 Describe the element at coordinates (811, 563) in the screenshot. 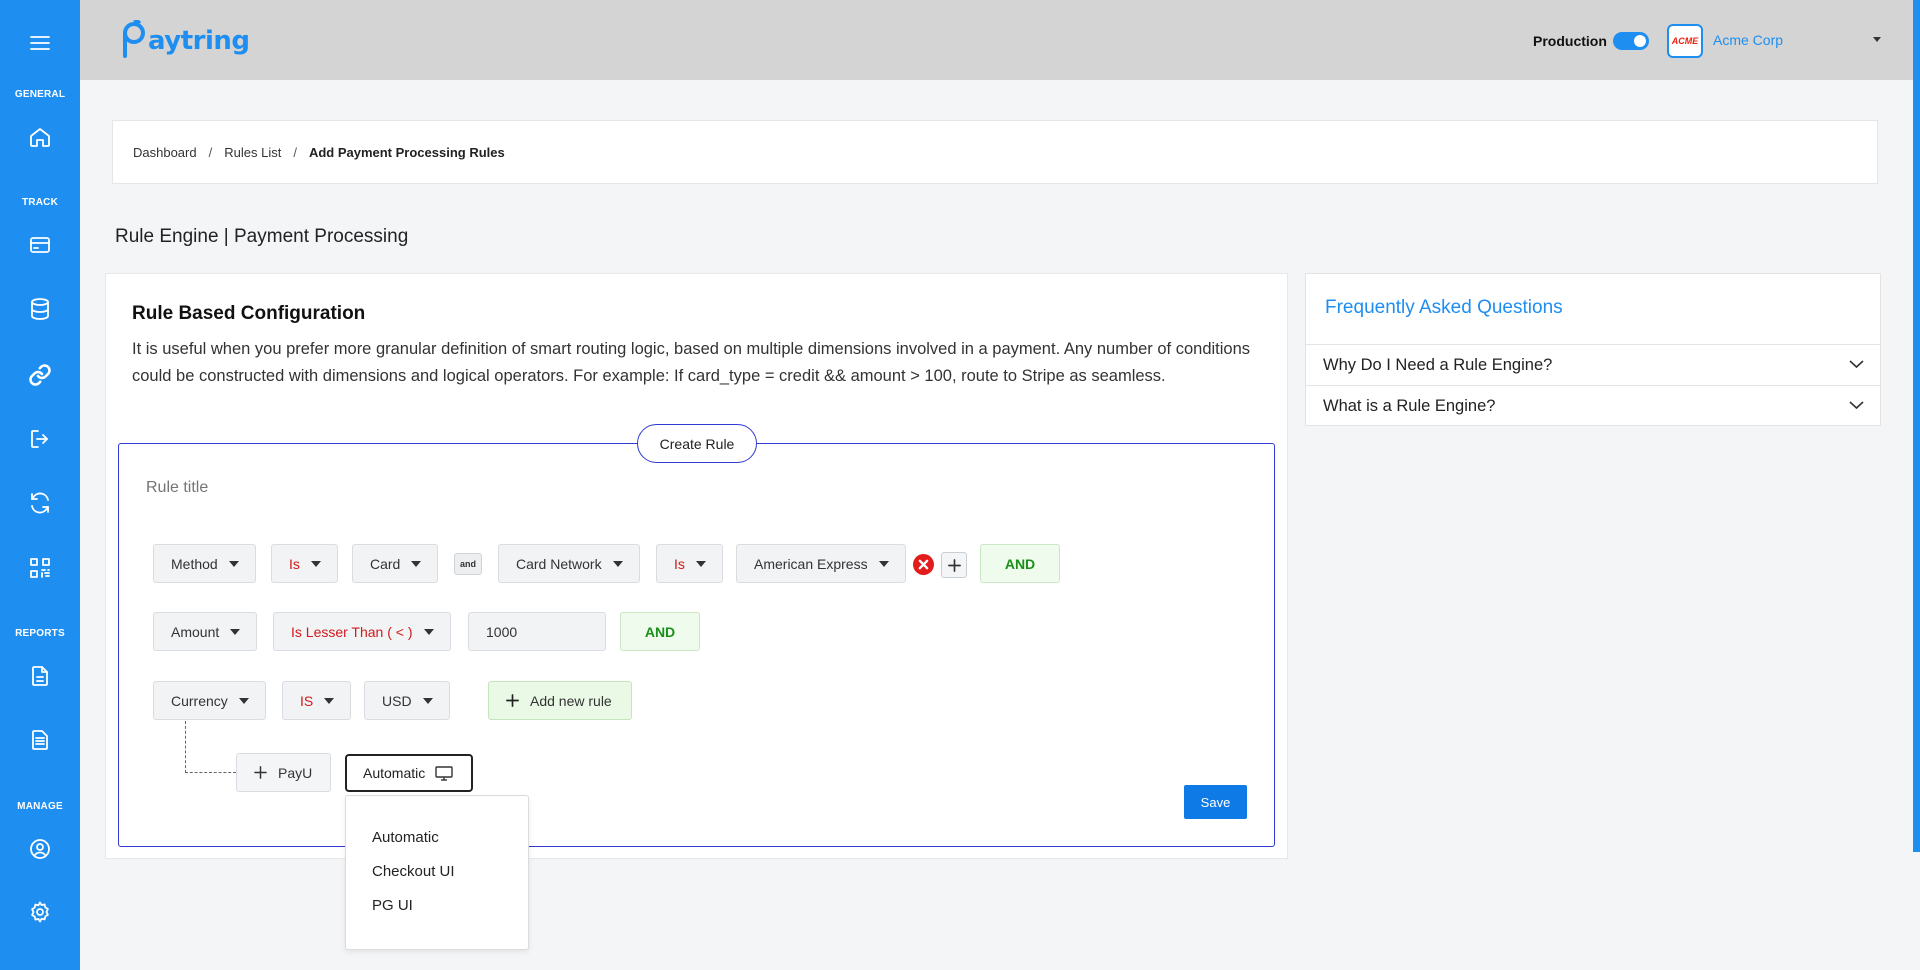

I see `dropdown-value: American Express` at that location.